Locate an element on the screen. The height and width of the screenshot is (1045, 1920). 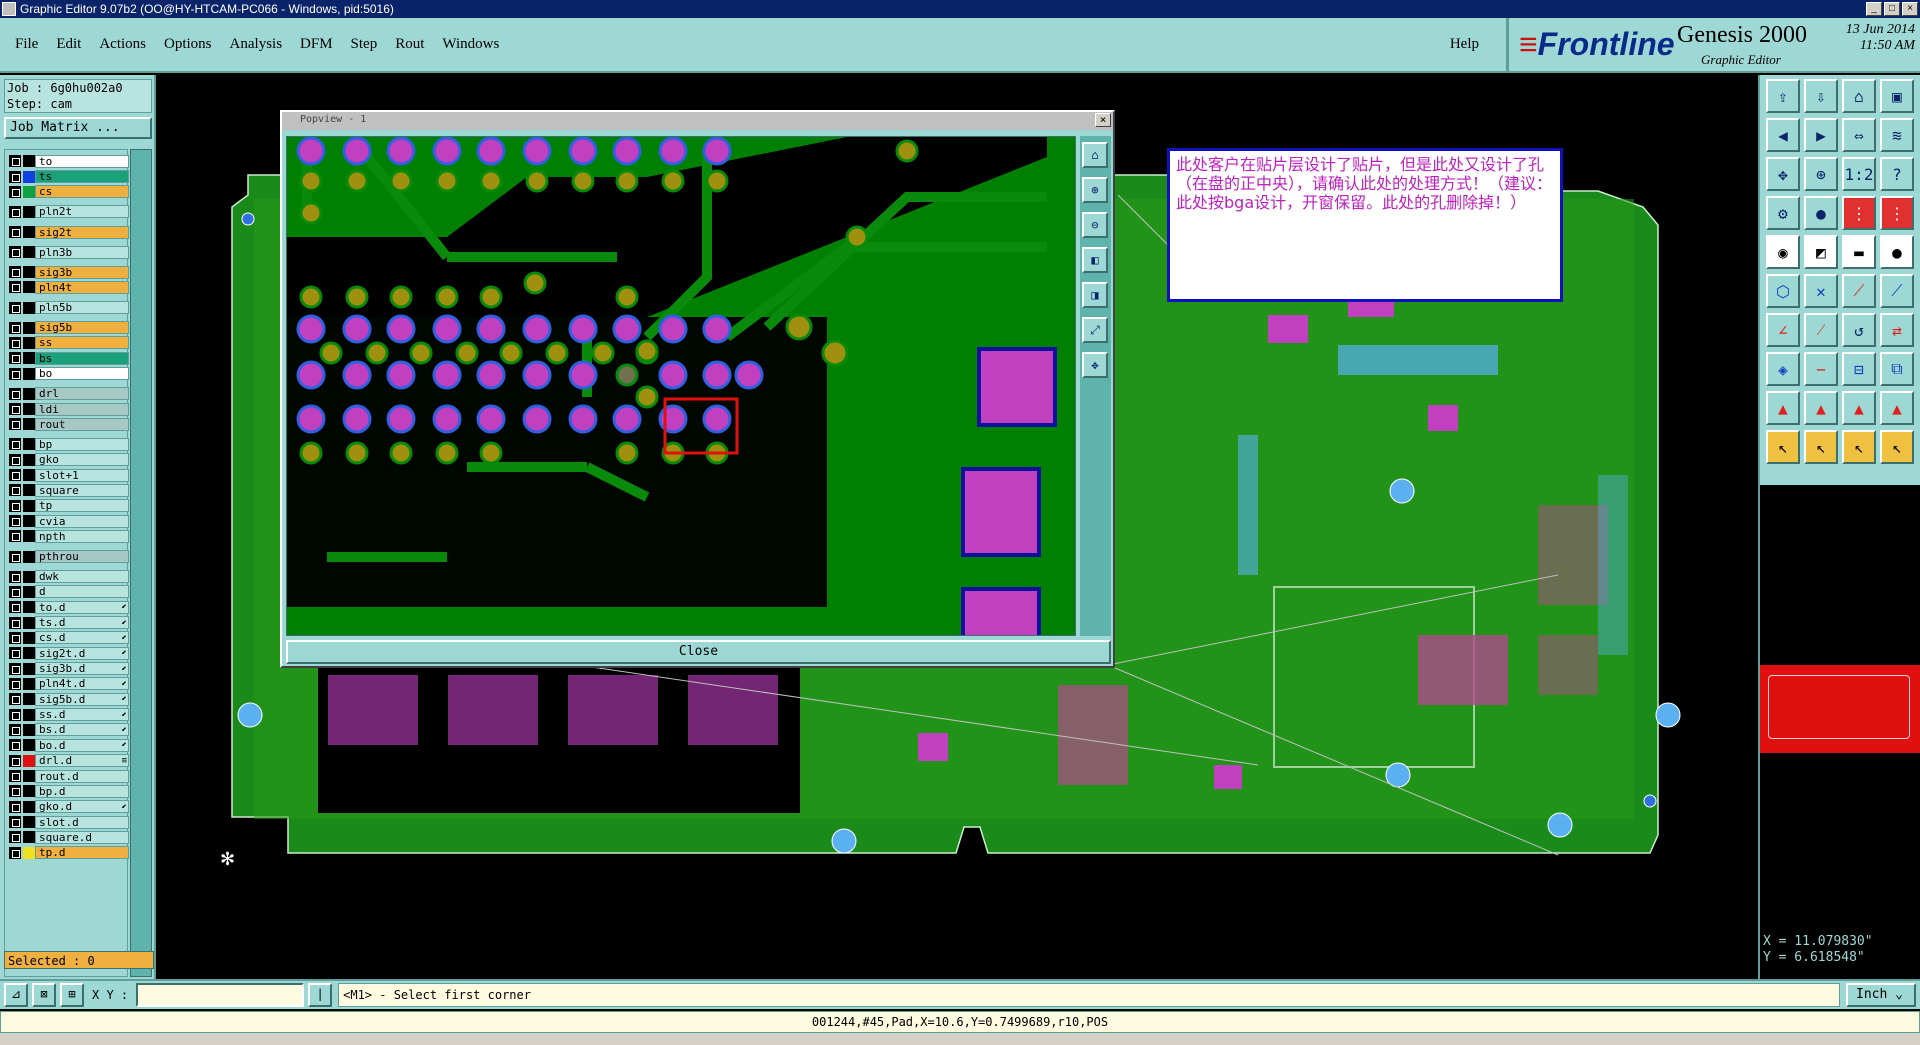
layer-row: pln3b is located at coordinates (69, 252).